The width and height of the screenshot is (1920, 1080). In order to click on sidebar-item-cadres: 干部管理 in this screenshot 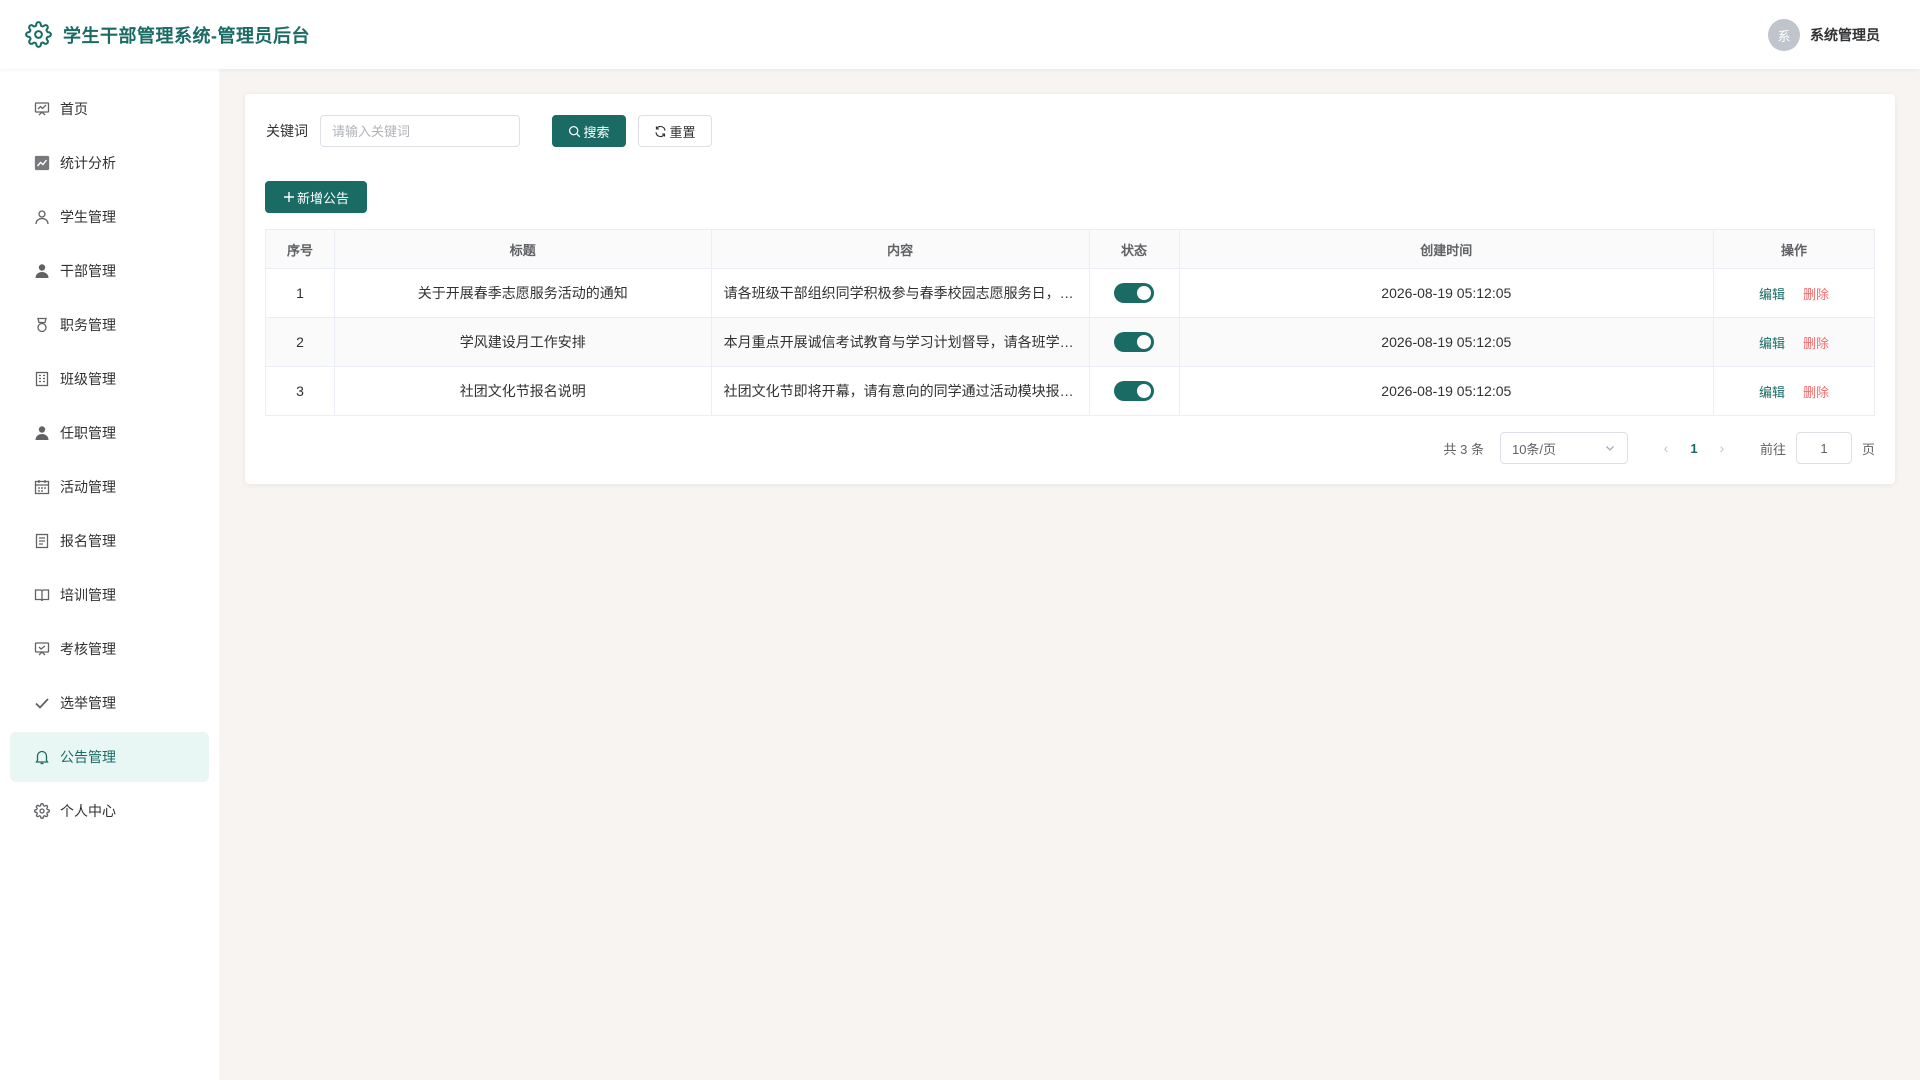, I will do `click(109, 271)`.